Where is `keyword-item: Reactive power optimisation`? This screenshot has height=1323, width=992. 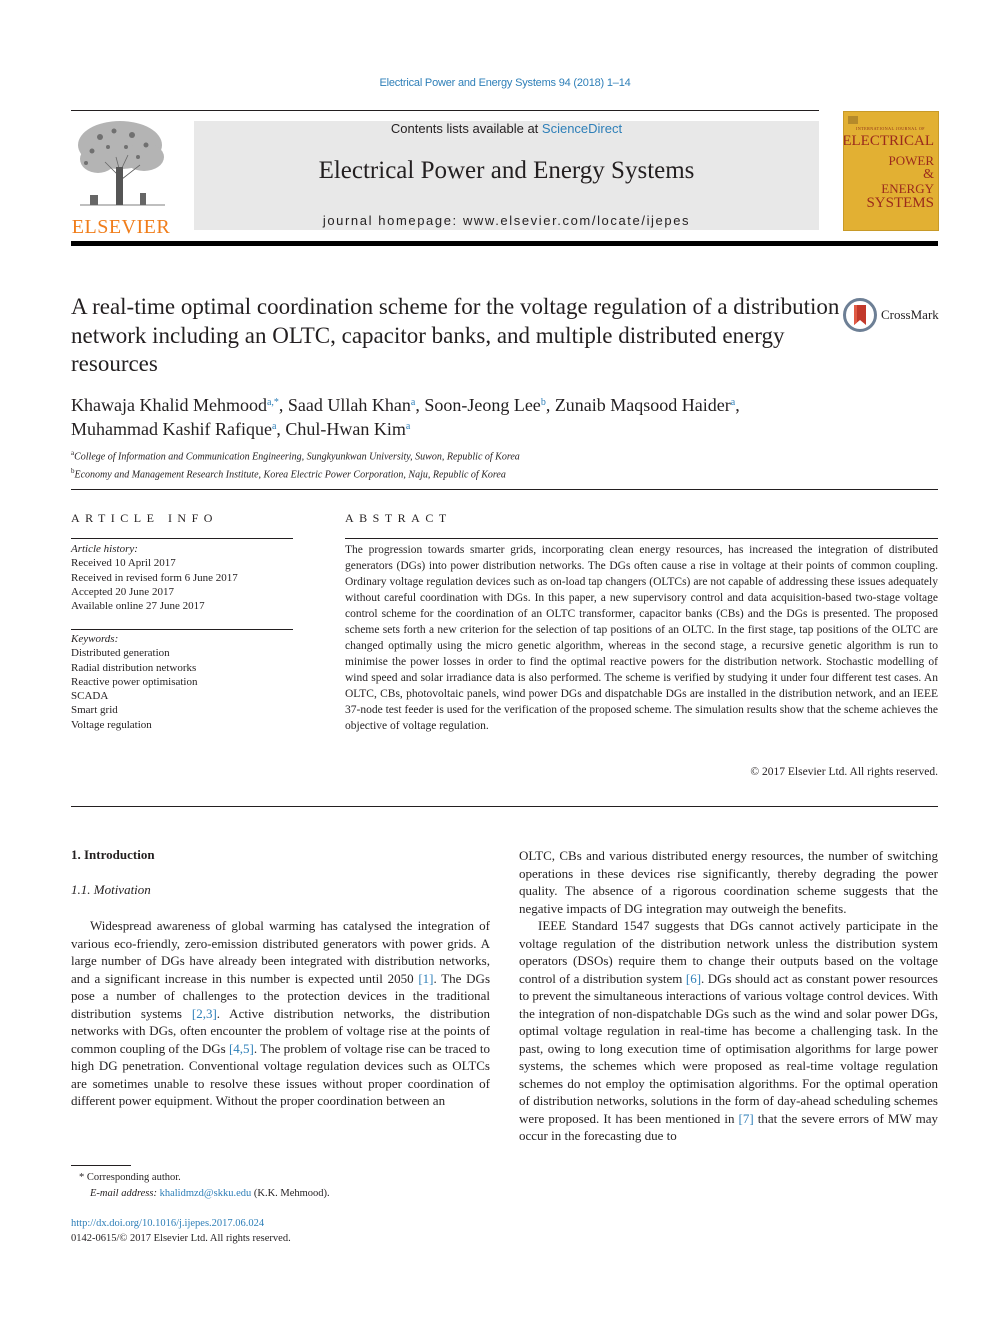 keyword-item: Reactive power optimisation is located at coordinates (134, 681).